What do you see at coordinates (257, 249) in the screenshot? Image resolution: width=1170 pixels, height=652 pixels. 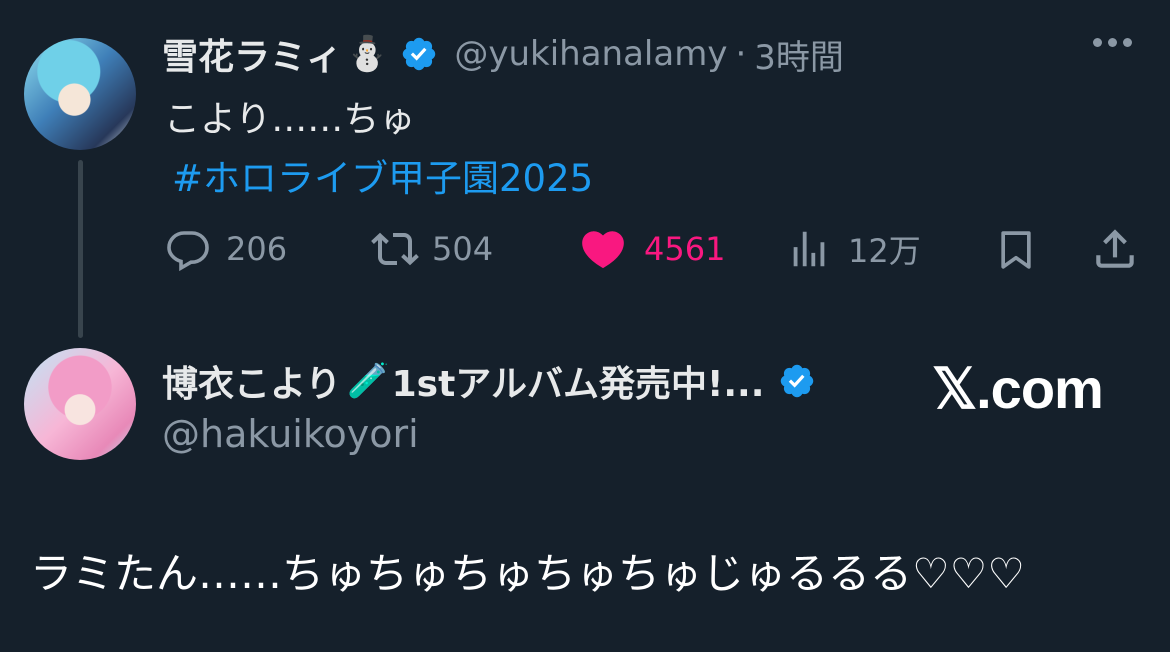 I see `reply-count: 206` at bounding box center [257, 249].